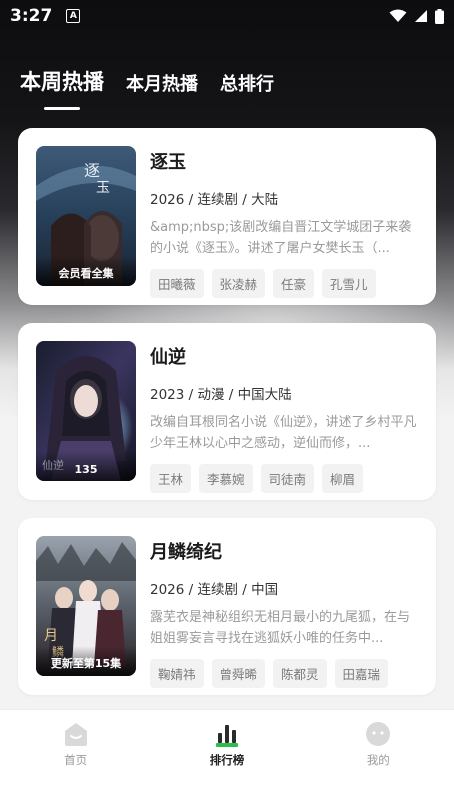 This screenshot has height=807, width=454. I want to click on status-icons, so click(416, 16).